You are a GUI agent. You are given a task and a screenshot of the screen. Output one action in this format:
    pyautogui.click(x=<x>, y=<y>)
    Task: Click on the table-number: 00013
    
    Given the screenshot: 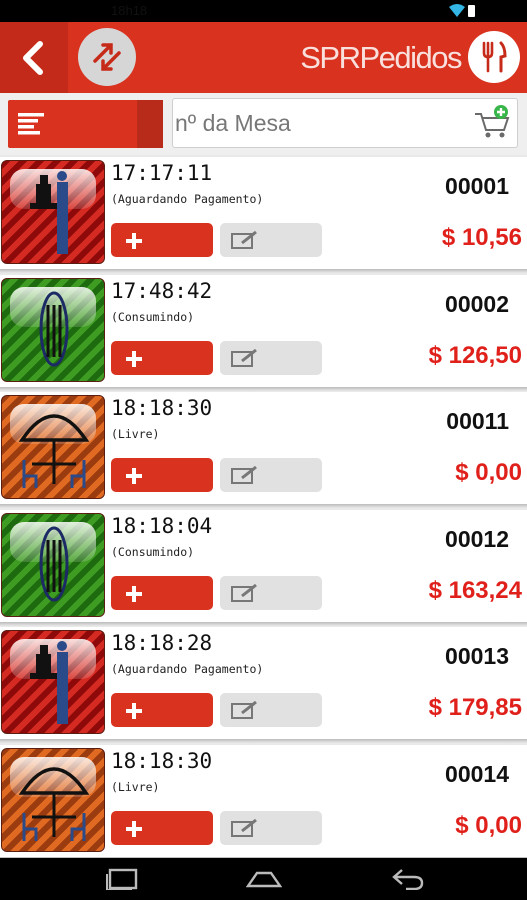 What is the action you would take?
    pyautogui.click(x=477, y=656)
    